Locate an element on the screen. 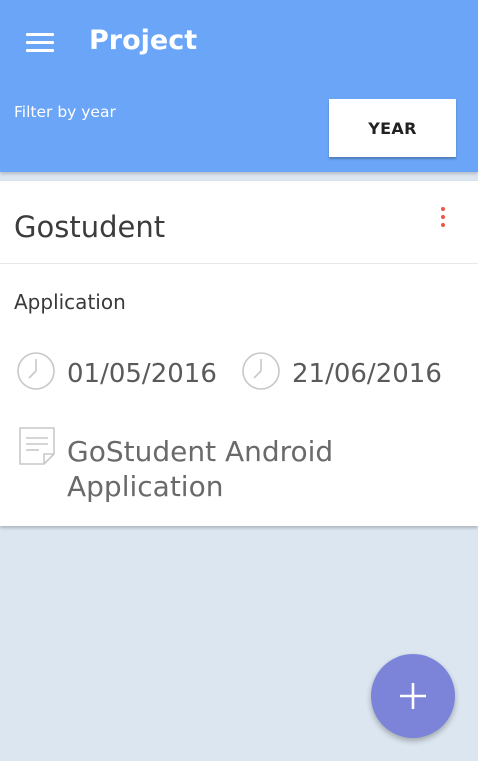 Image resolution: width=478 pixels, height=761 pixels. year-filter-button: YEAR is located at coordinates (392, 128).